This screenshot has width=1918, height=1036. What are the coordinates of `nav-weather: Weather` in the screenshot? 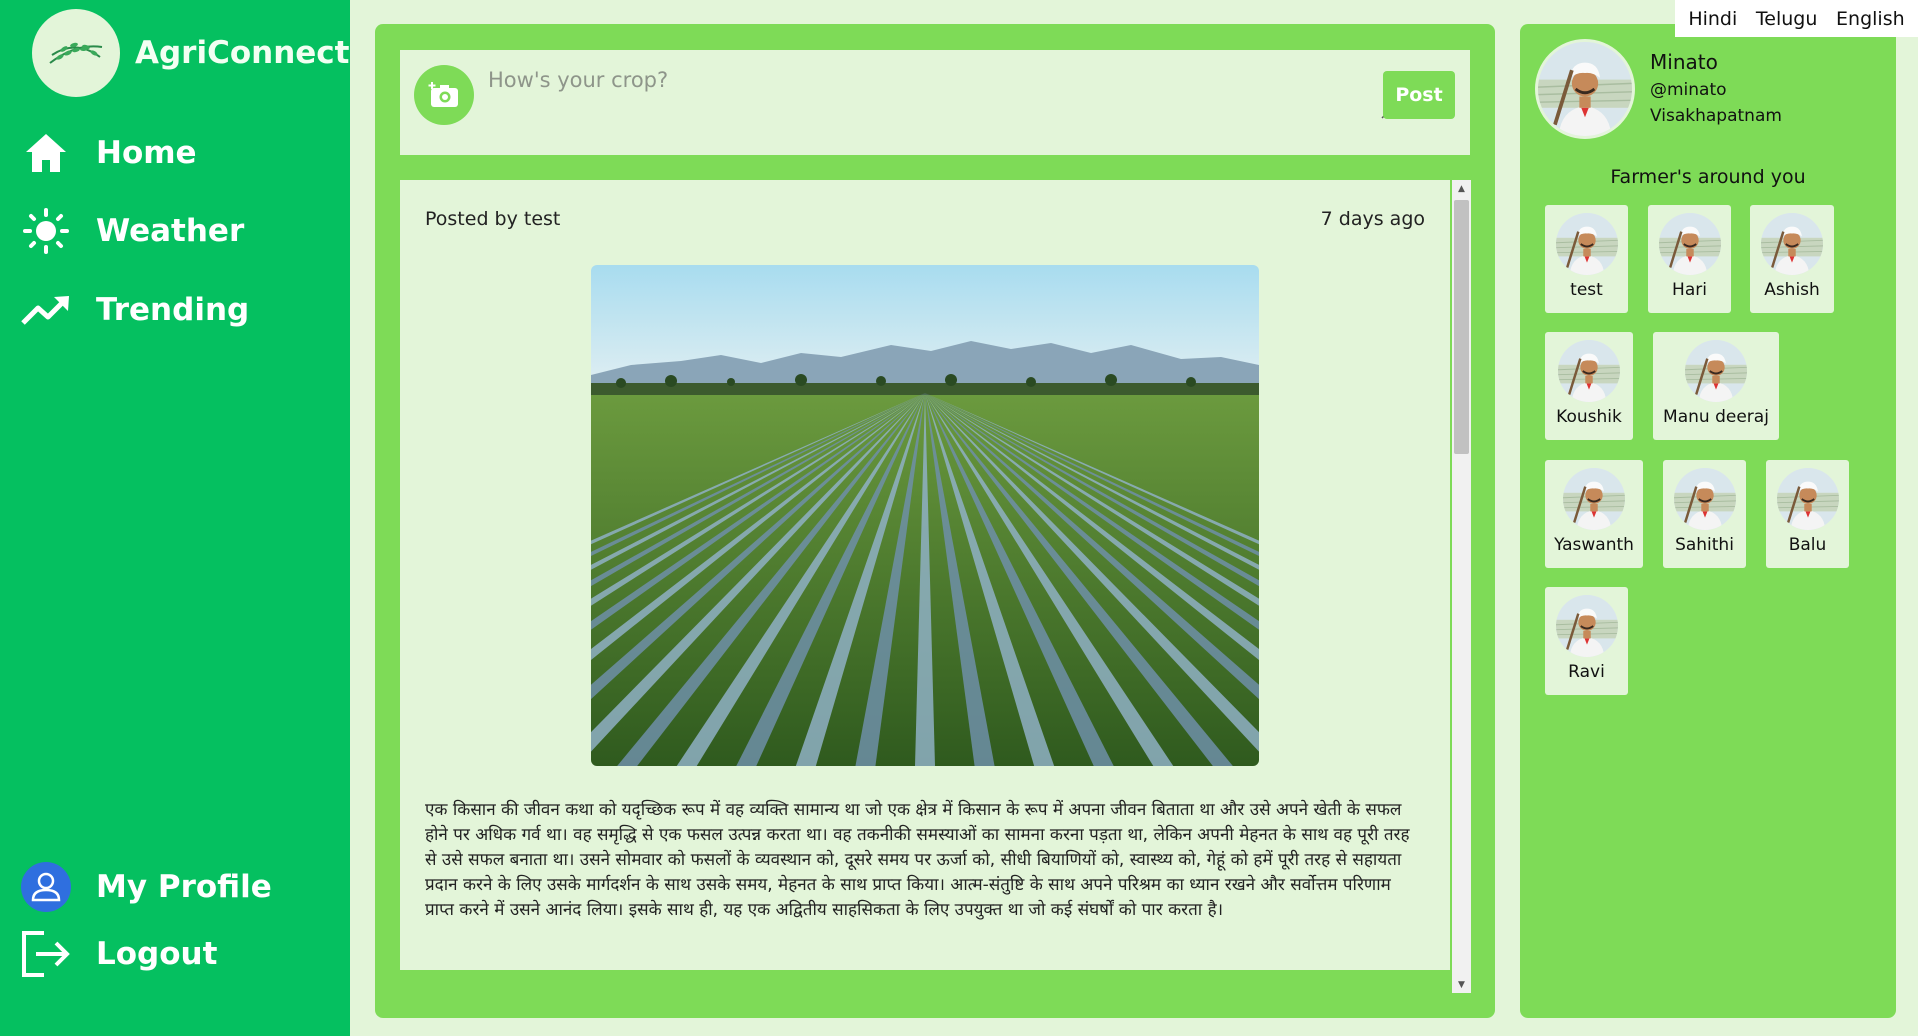 It's located at (132, 231).